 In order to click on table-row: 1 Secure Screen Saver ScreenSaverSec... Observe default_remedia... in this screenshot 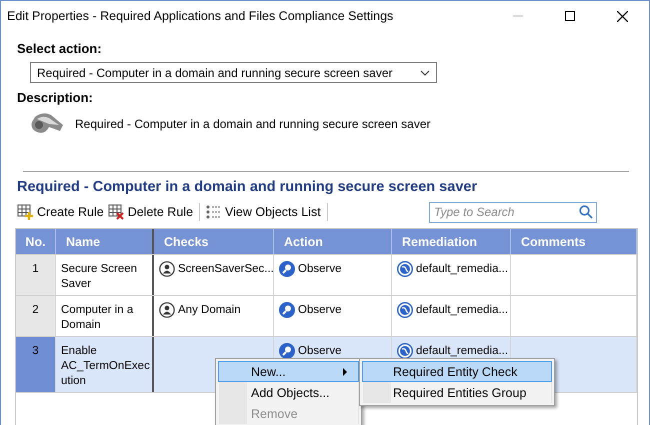, I will do `click(326, 275)`.